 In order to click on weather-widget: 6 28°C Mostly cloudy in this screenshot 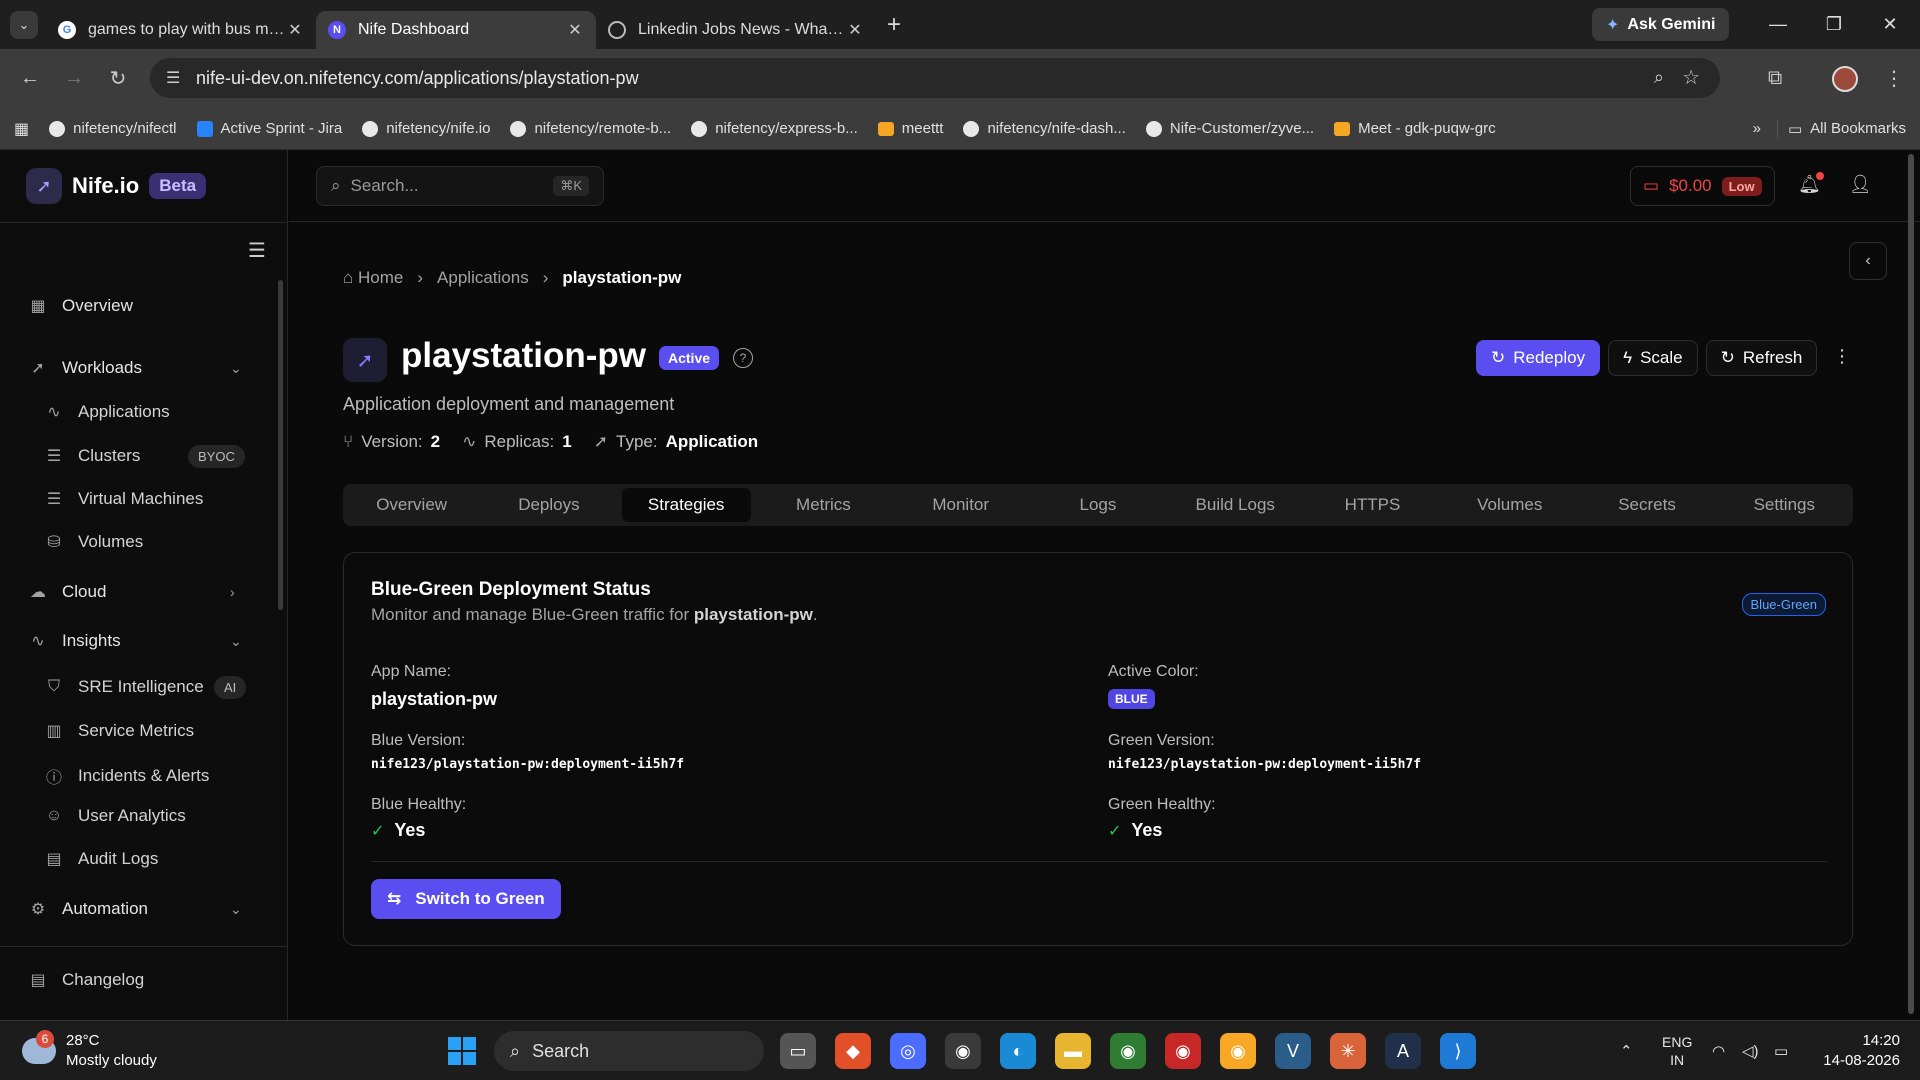, I will do `click(89, 1050)`.